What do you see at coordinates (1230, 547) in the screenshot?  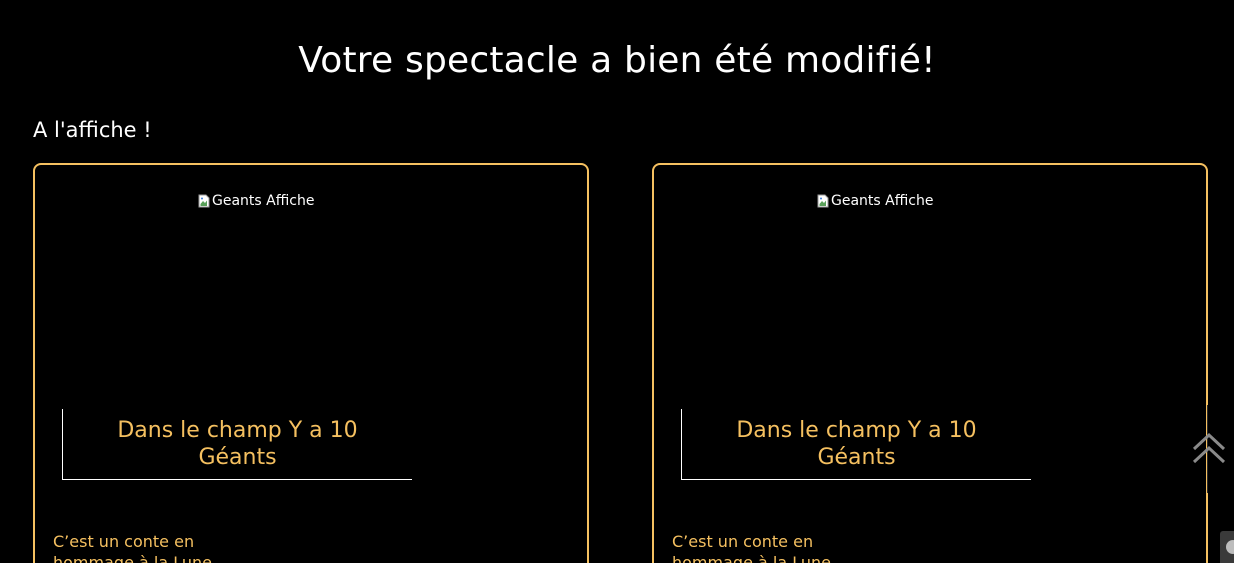 I see `accessibility-icon` at bounding box center [1230, 547].